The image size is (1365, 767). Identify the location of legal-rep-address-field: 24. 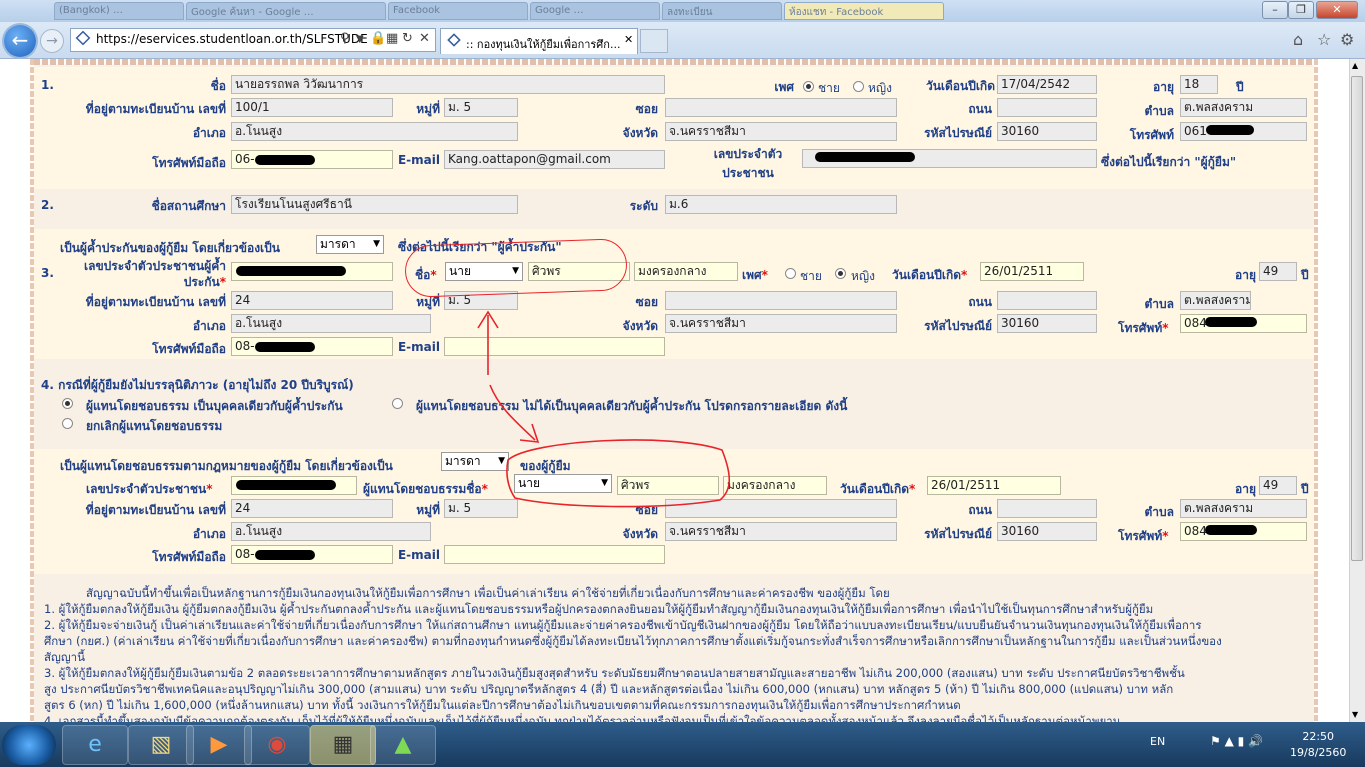
(312, 508).